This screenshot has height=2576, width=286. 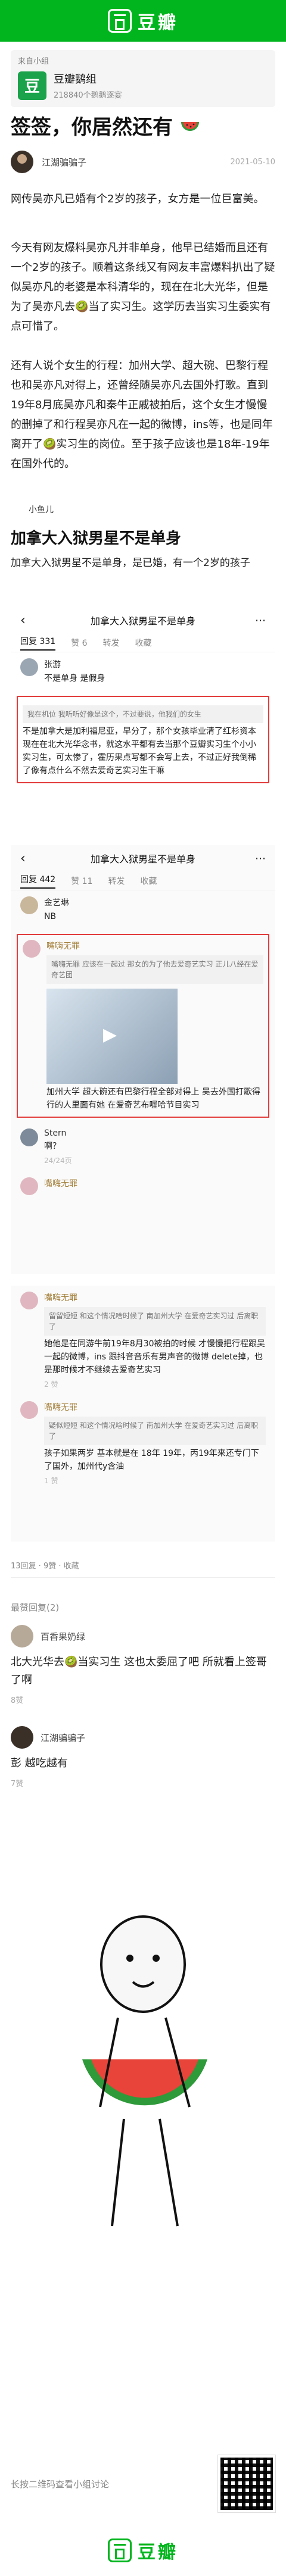 I want to click on post-title-text: 签签，你居然还有, so click(x=92, y=127).